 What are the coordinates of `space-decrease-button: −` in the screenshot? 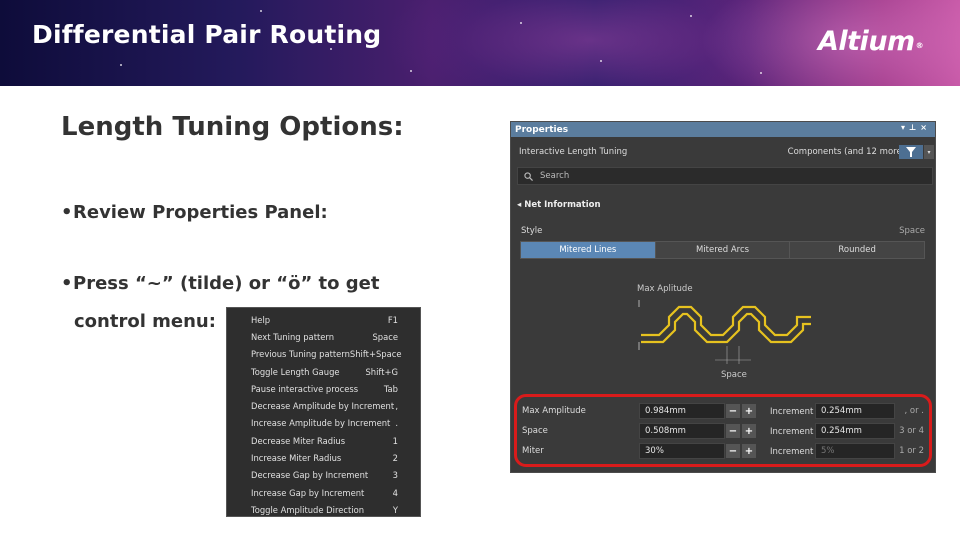 It's located at (733, 431).